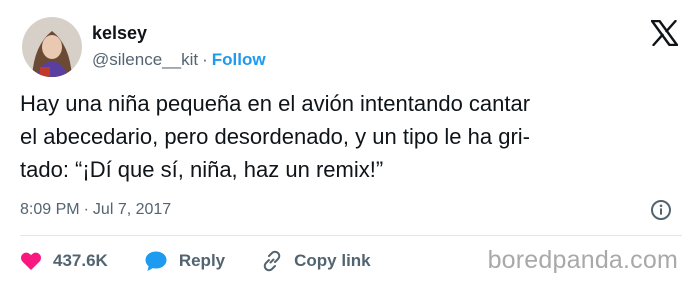  What do you see at coordinates (202, 169) in the screenshot?
I see `tweet-line: tado: “¡Dí que sí, niña, haz un remix!”` at bounding box center [202, 169].